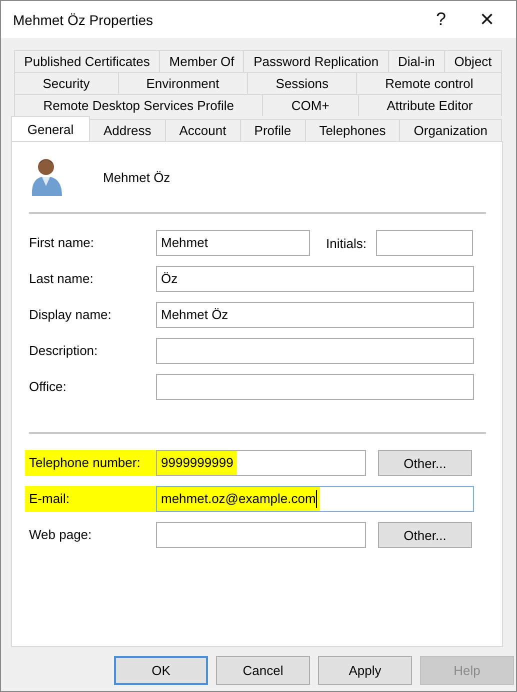  Describe the element at coordinates (263, 670) in the screenshot. I see `dialog-button: Cancel` at that location.